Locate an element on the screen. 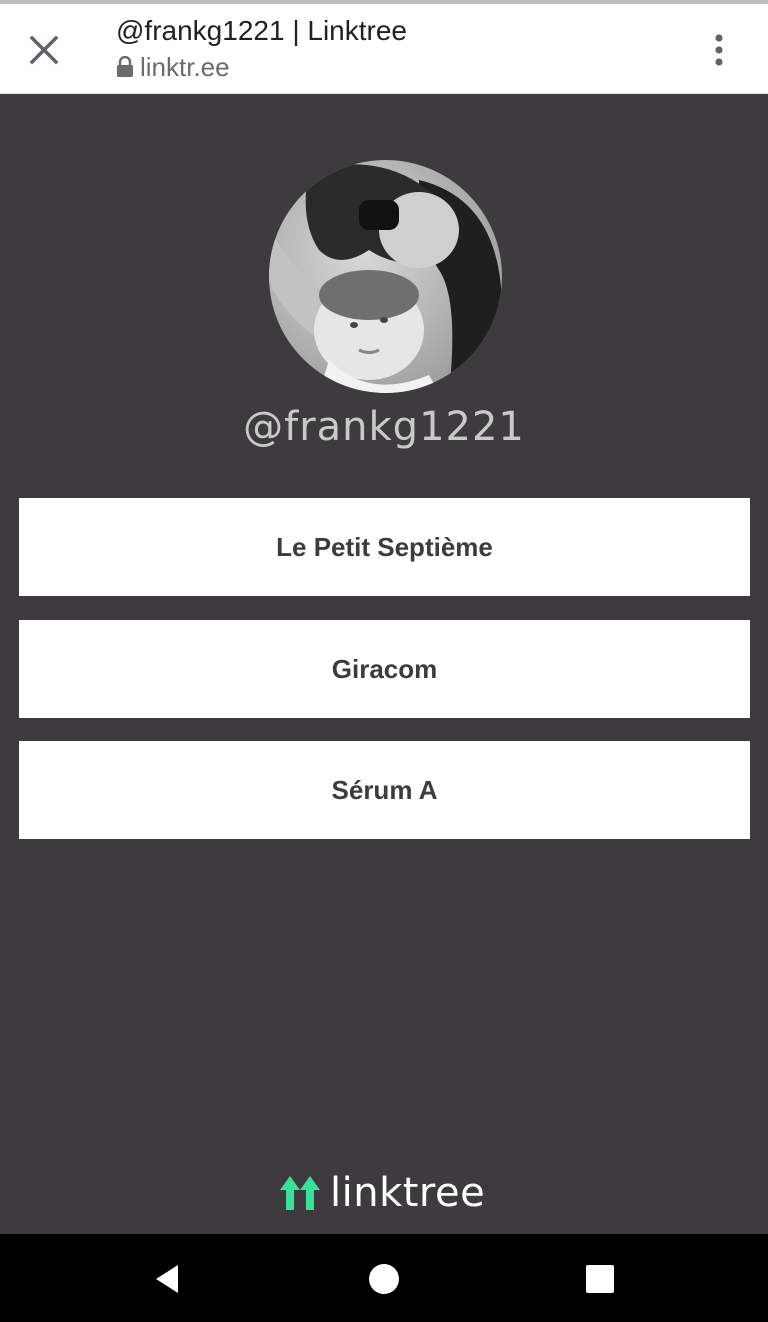  link-label: Sérum A is located at coordinates (384, 789).